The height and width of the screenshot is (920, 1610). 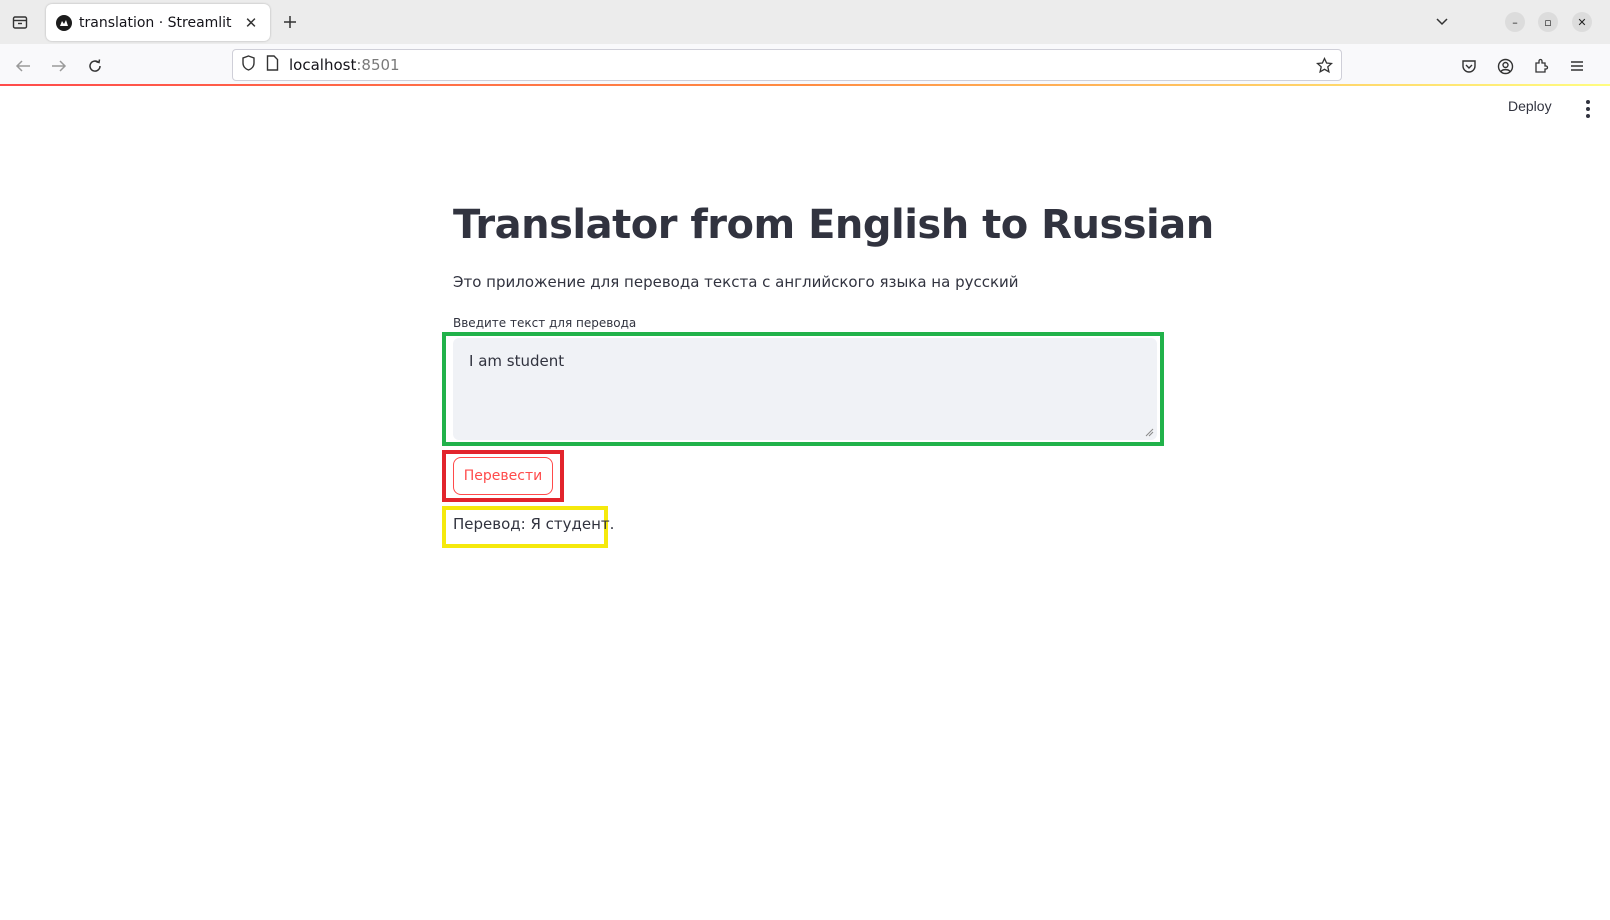 I want to click on input-label: Введите текст для перевода, so click(x=545, y=323).